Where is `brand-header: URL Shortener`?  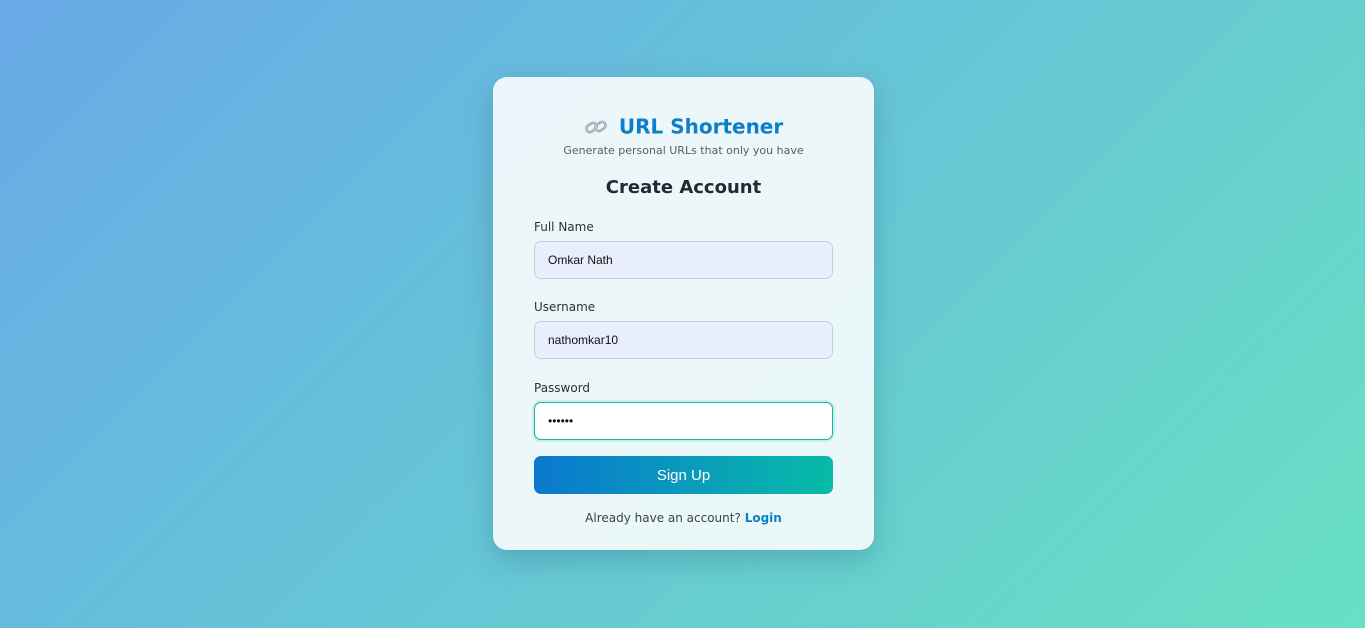 brand-header: URL Shortener is located at coordinates (683, 126).